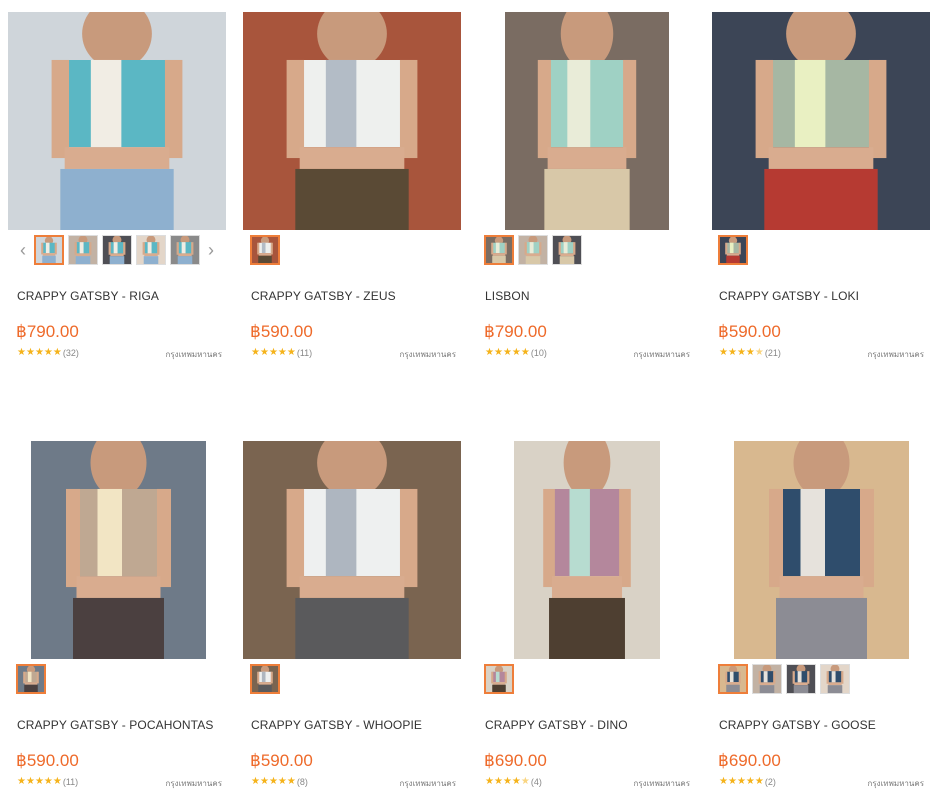 The width and height of the screenshot is (942, 793). I want to click on review-count: (2), so click(770, 781).